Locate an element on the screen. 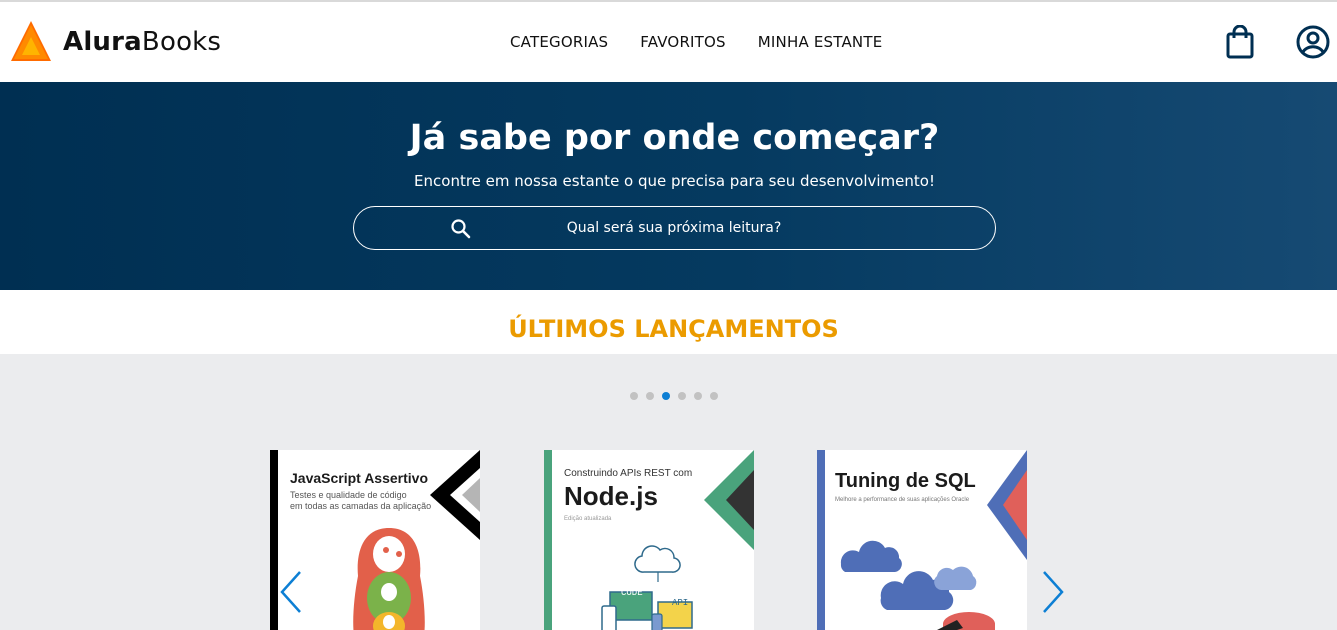 The height and width of the screenshot is (630, 1337). nav-favoritos: FAVORITOS is located at coordinates (683, 42).